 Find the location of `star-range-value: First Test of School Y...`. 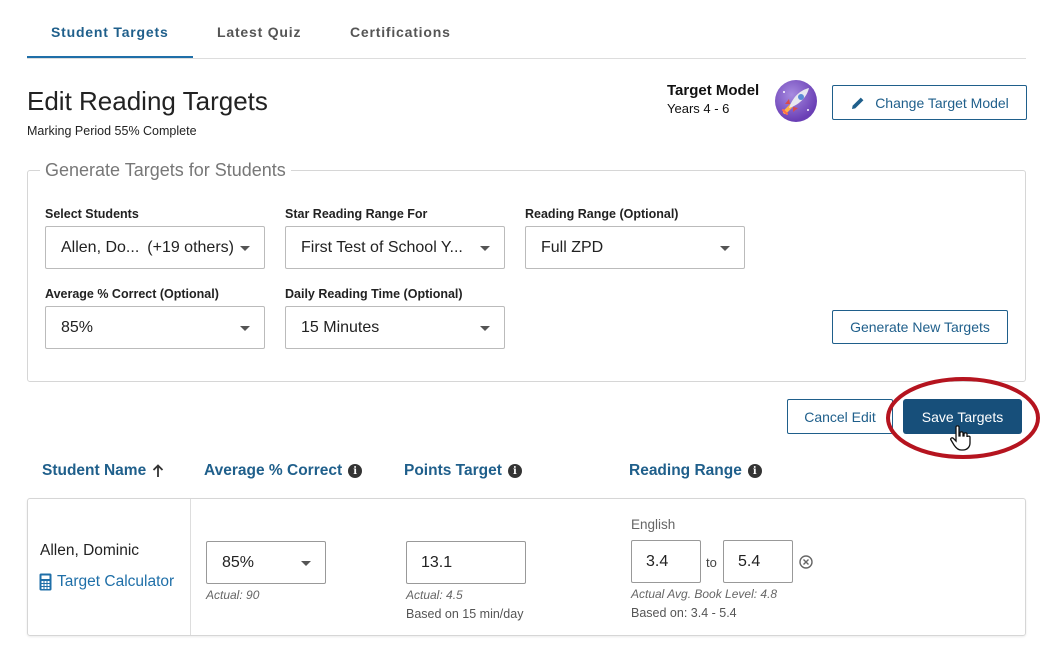

star-range-value: First Test of School Y... is located at coordinates (382, 247).